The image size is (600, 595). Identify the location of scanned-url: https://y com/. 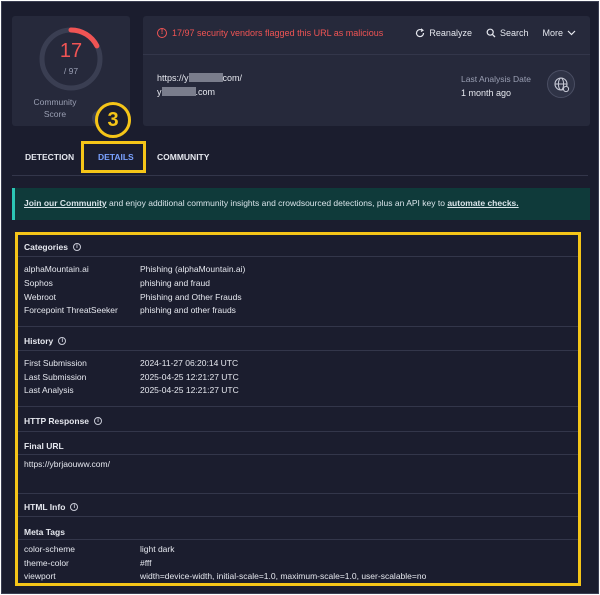
(199, 78).